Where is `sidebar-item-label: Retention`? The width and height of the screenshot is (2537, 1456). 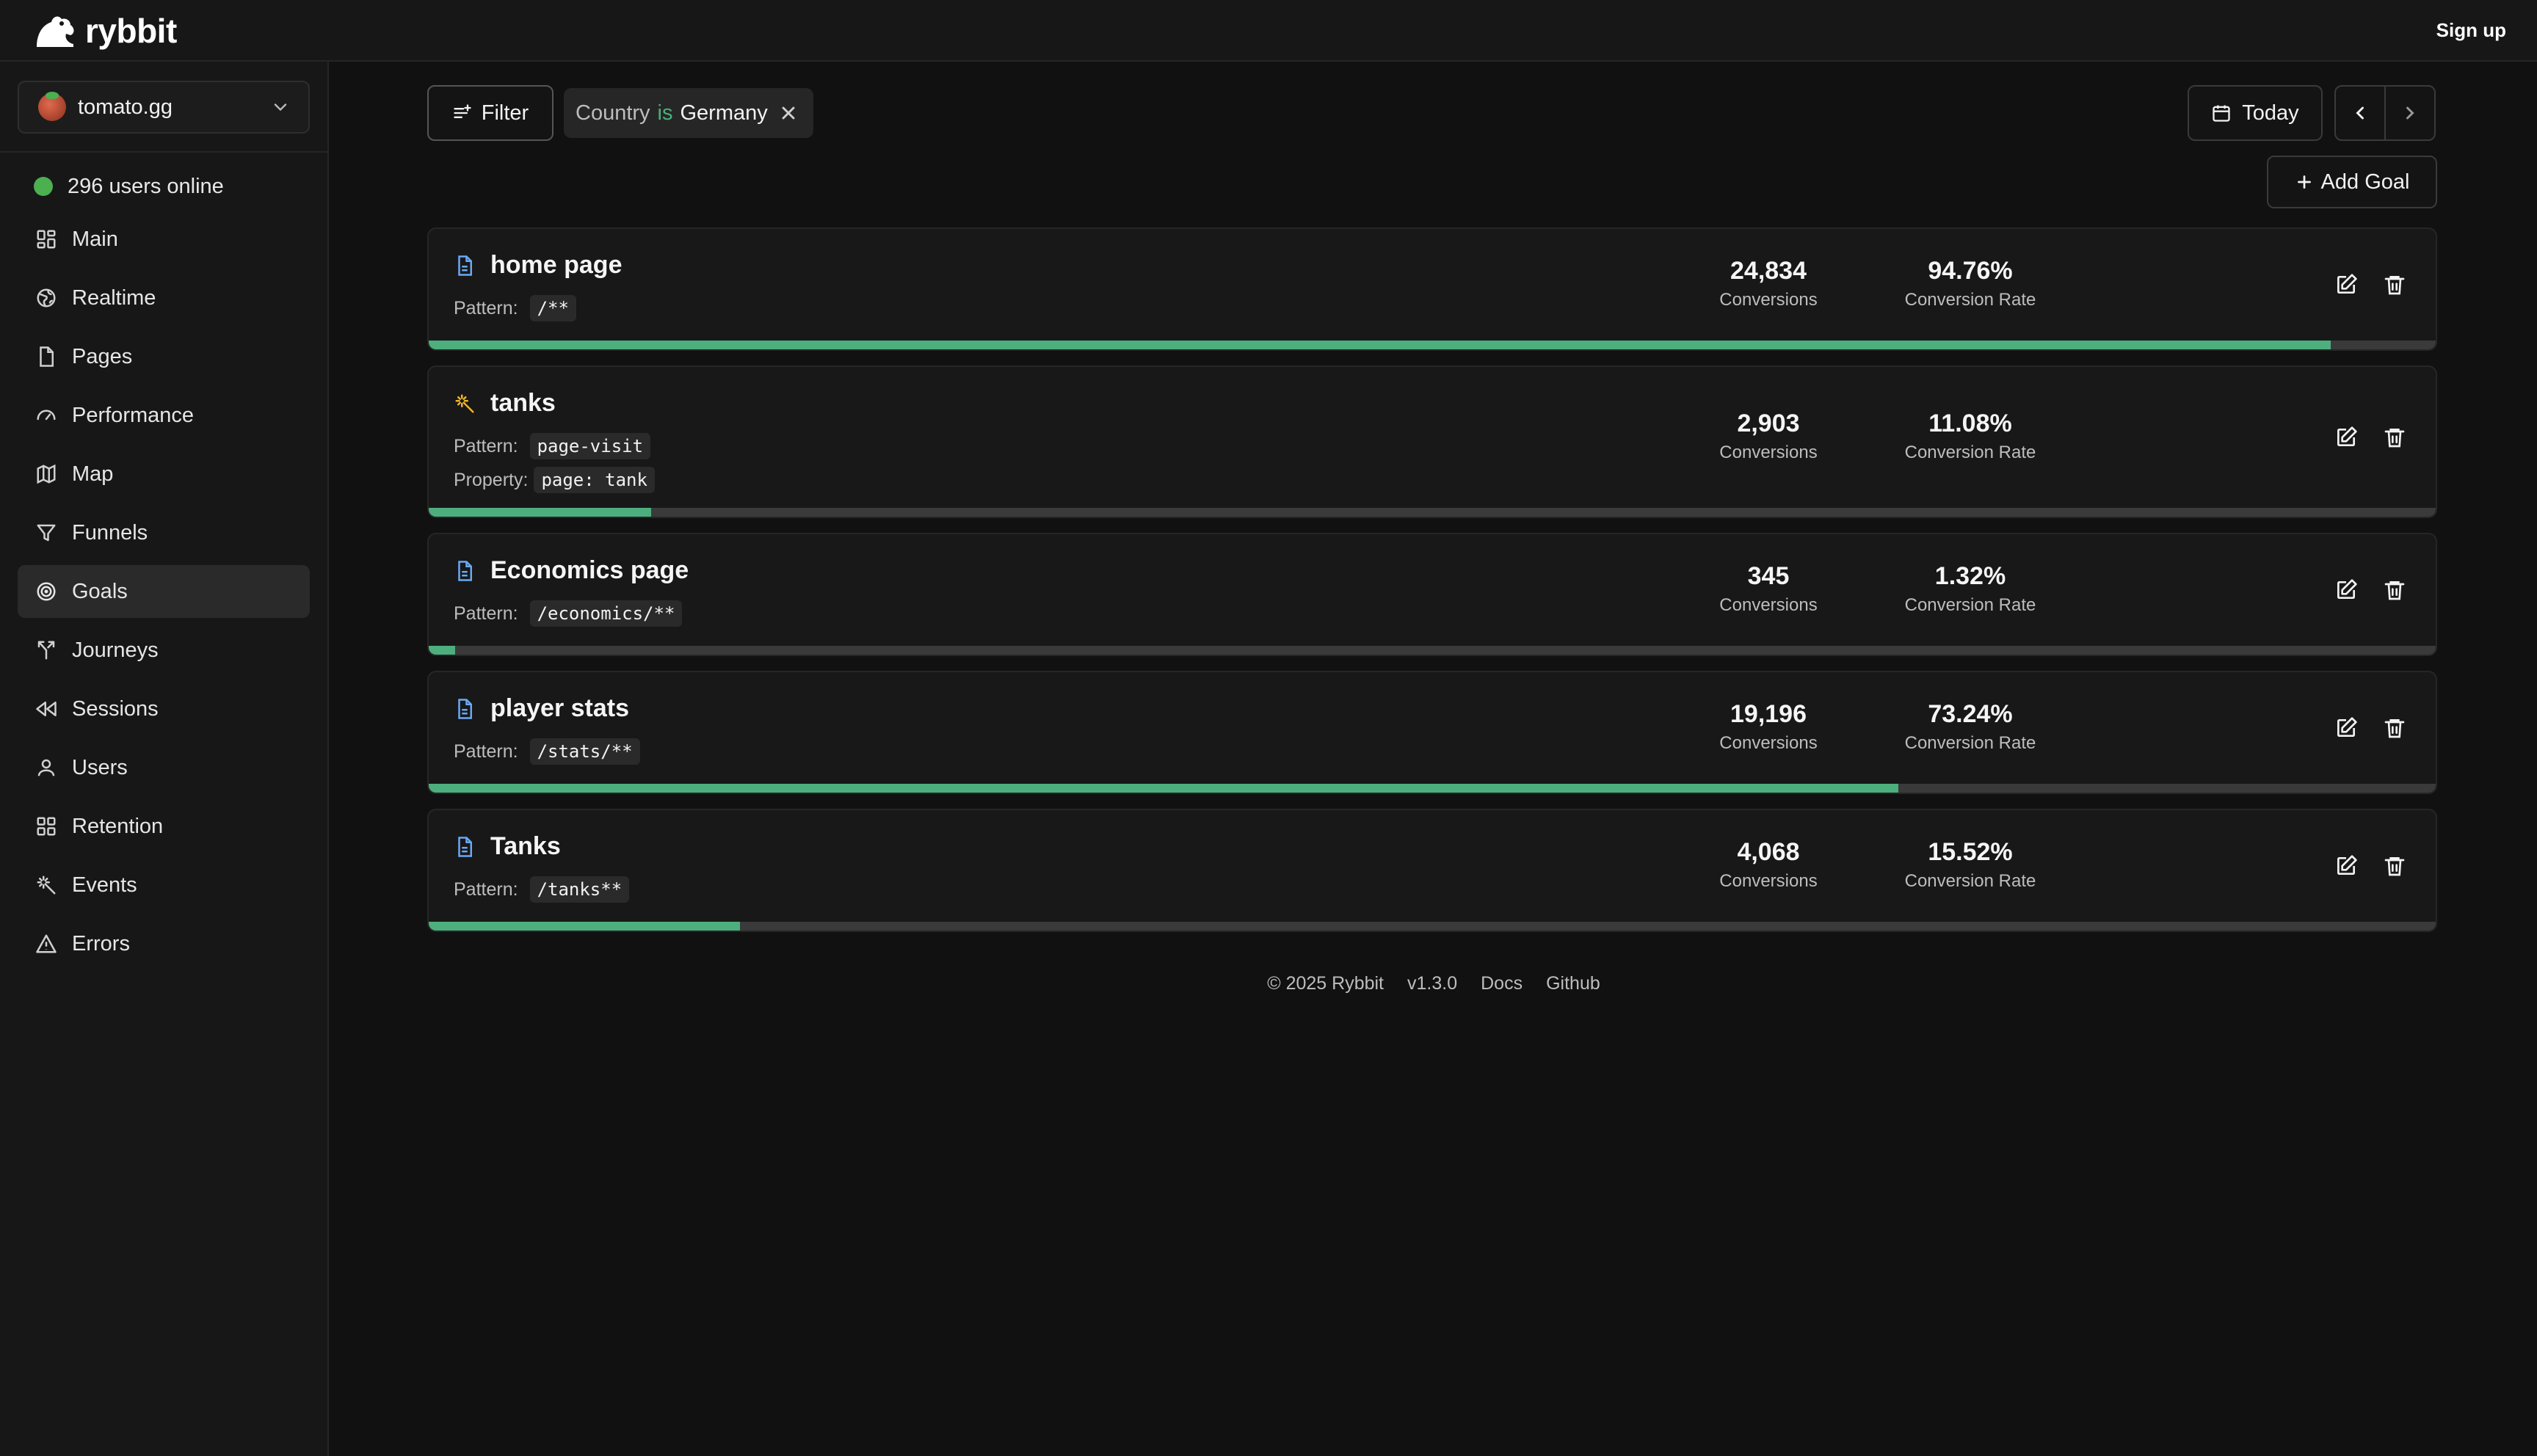
sidebar-item-label: Retention is located at coordinates (118, 826).